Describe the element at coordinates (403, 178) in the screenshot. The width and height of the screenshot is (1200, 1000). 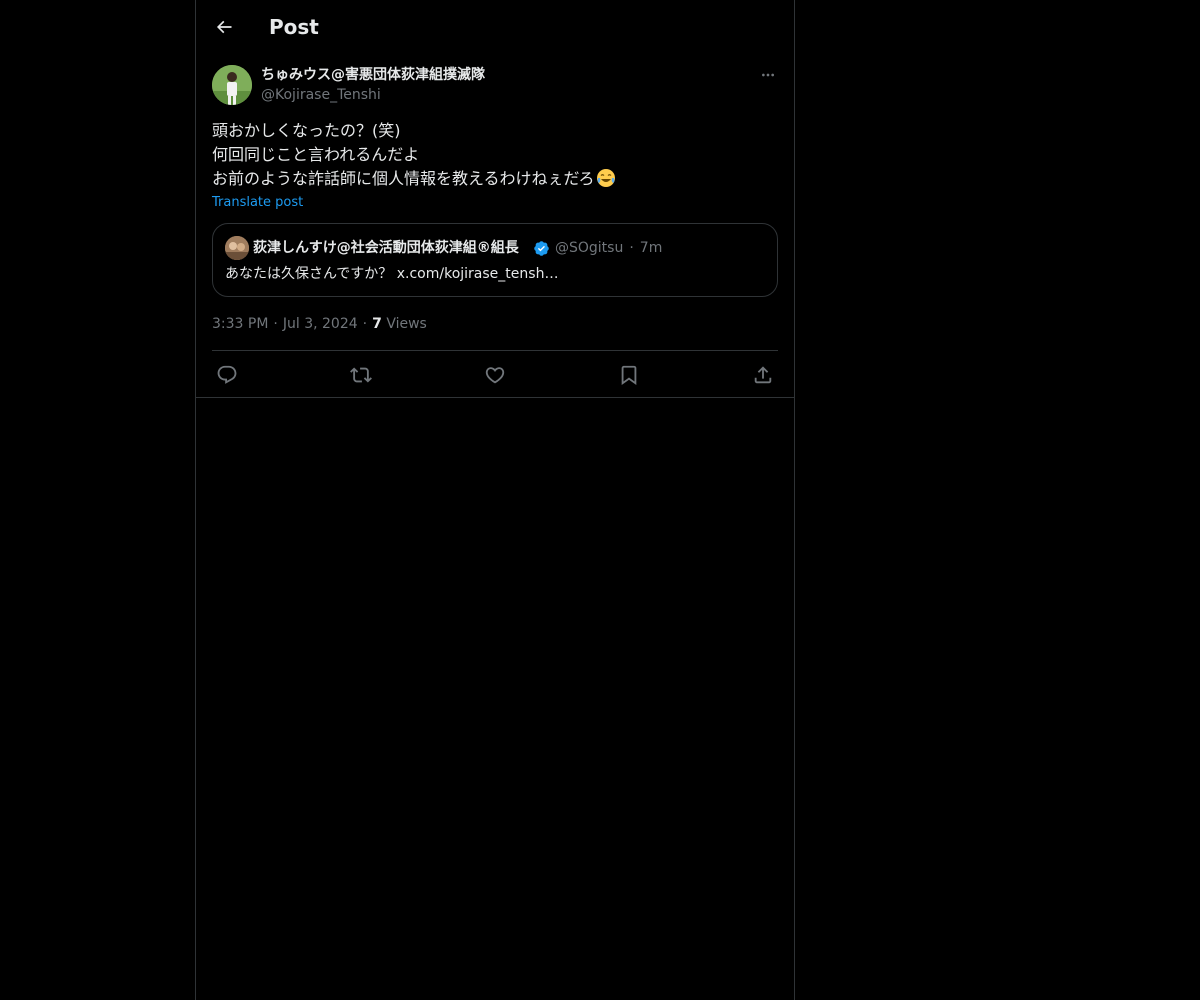
I see `post-text-line: お前のような詐話師に個人情報を教えるわけねぇだろ` at that location.